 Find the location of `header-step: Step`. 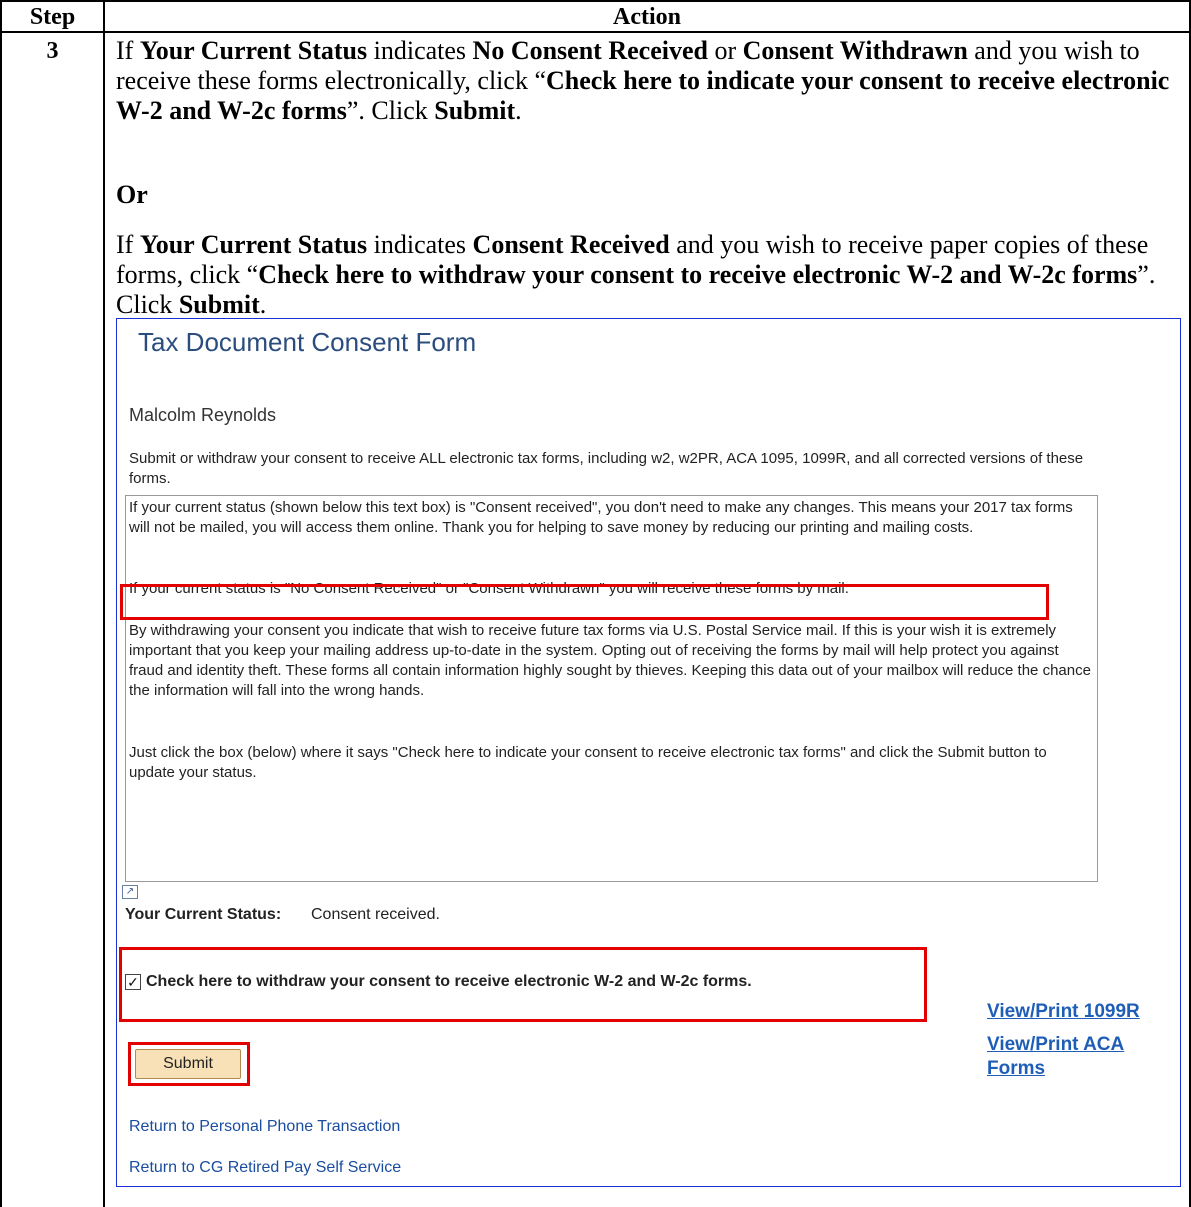

header-step: Step is located at coordinates (52, 17).